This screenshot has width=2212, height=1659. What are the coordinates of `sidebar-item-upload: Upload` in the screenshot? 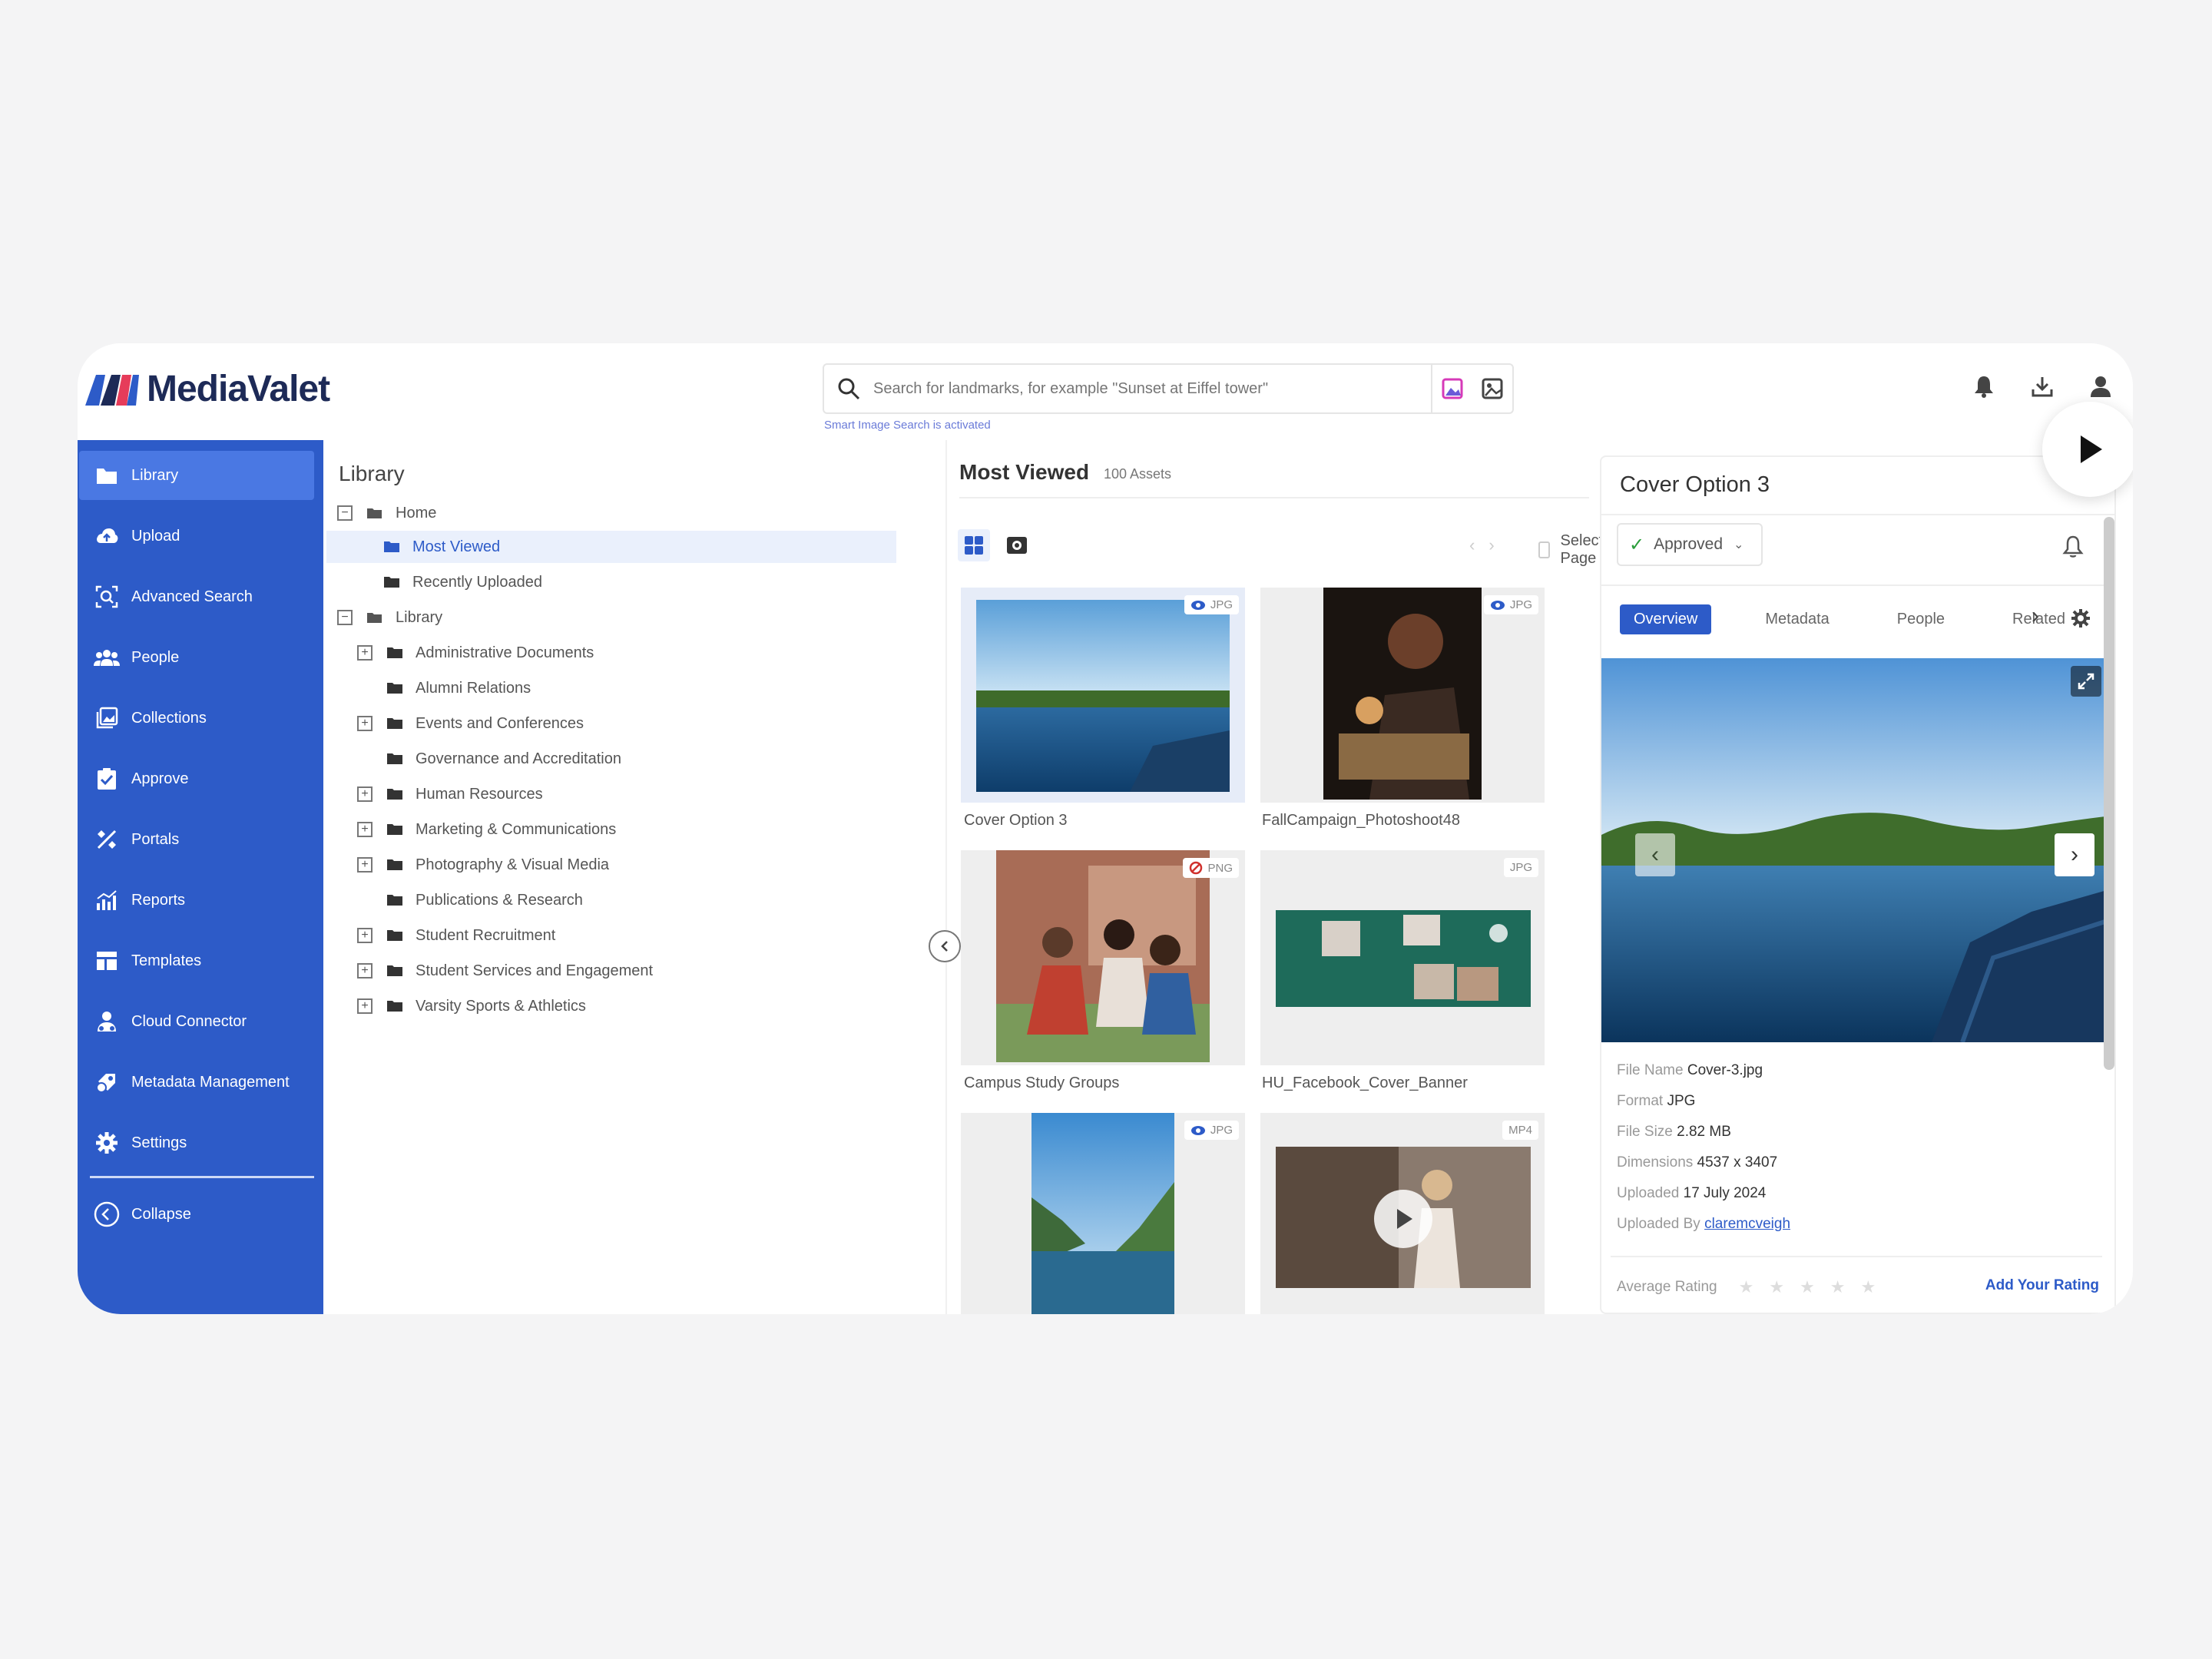 It's located at (197, 536).